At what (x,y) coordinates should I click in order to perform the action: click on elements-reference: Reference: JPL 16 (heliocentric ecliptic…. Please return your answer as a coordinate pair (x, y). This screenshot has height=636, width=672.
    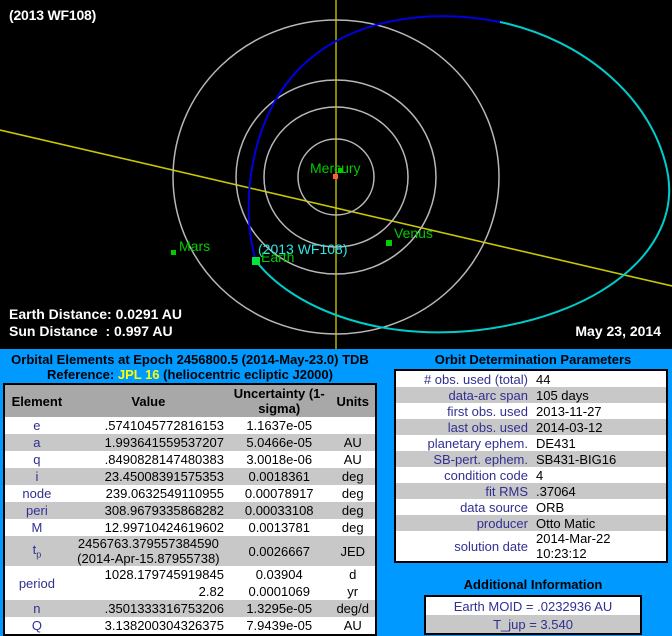
    Looking at the image, I should click on (190, 375).